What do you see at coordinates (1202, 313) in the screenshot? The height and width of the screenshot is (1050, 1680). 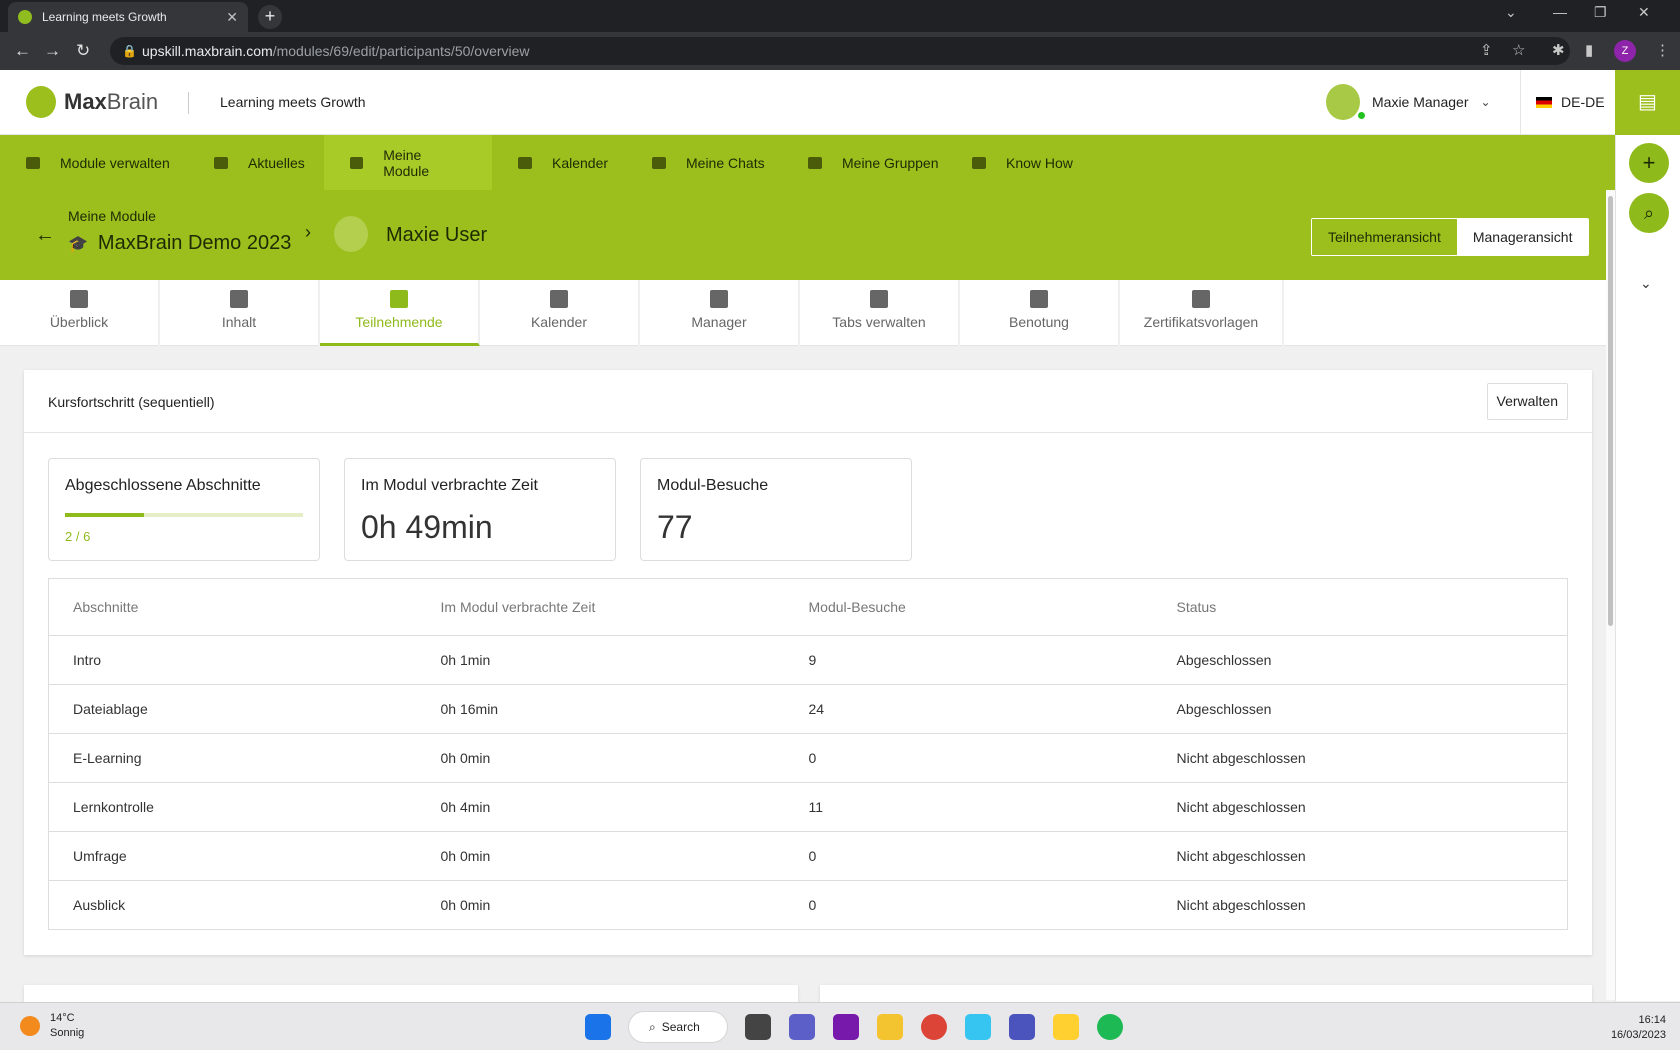 I see `tab-zertifikatsvorlagen: Zertifikatsvorlagen` at bounding box center [1202, 313].